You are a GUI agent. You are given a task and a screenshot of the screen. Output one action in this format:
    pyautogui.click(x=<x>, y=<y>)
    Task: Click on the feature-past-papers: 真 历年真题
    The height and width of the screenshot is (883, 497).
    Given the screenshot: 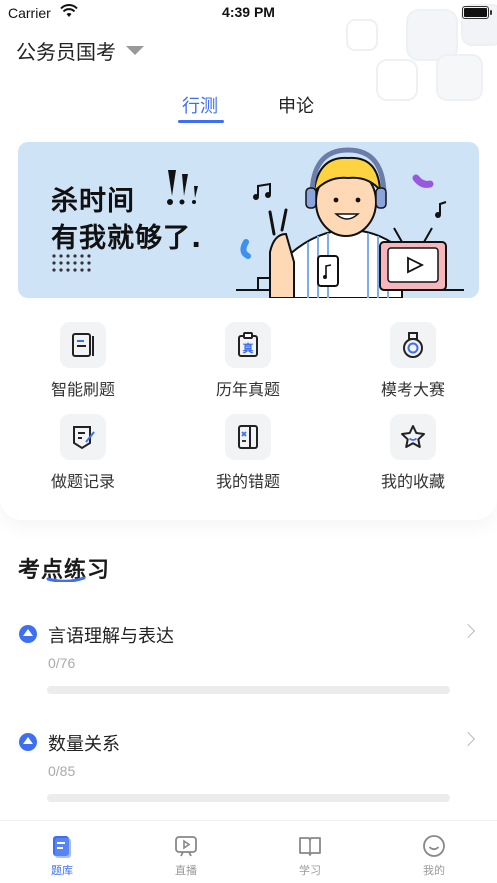 What is the action you would take?
    pyautogui.click(x=248, y=361)
    